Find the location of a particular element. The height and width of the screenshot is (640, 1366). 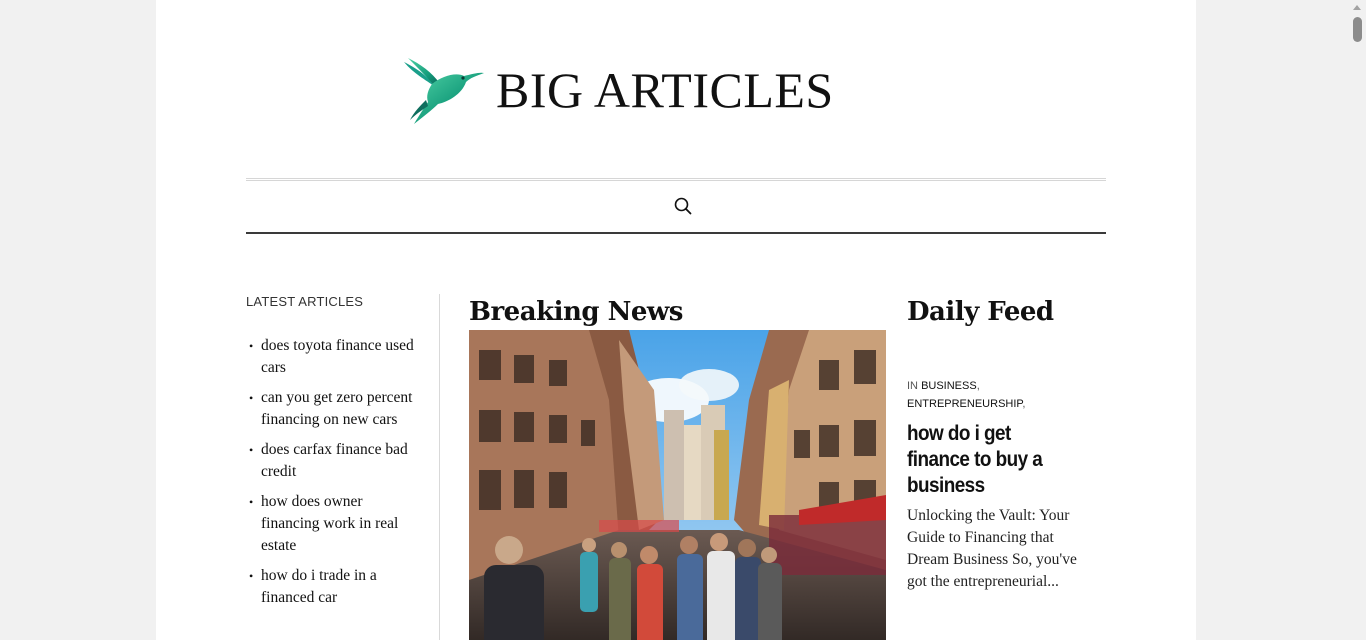

breaking-news-image is located at coordinates (677, 485).